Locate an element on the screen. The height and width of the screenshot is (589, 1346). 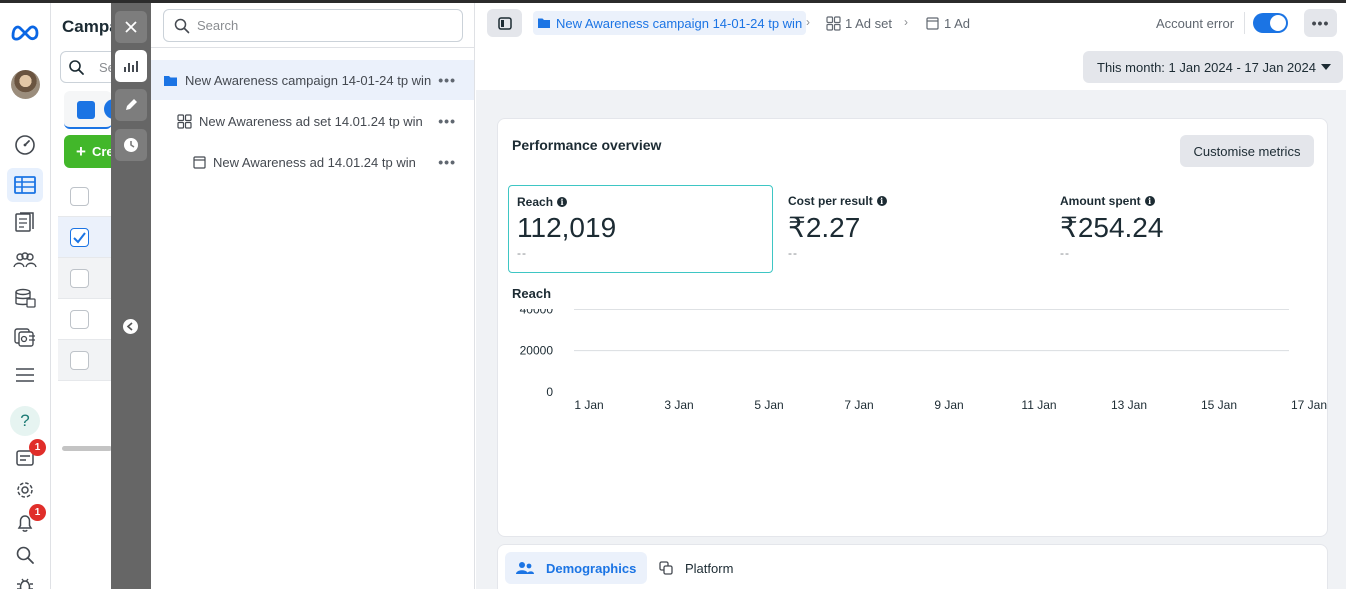
checkmark-icon is located at coordinates (79, 238).